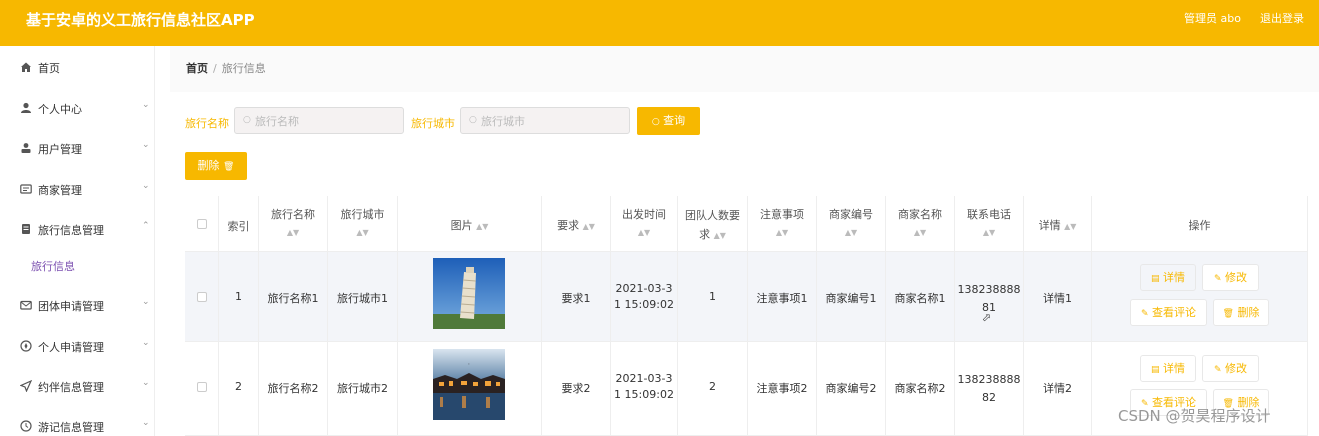  I want to click on table-header-merchant-no: 商家编号 ▲▼, so click(851, 224).